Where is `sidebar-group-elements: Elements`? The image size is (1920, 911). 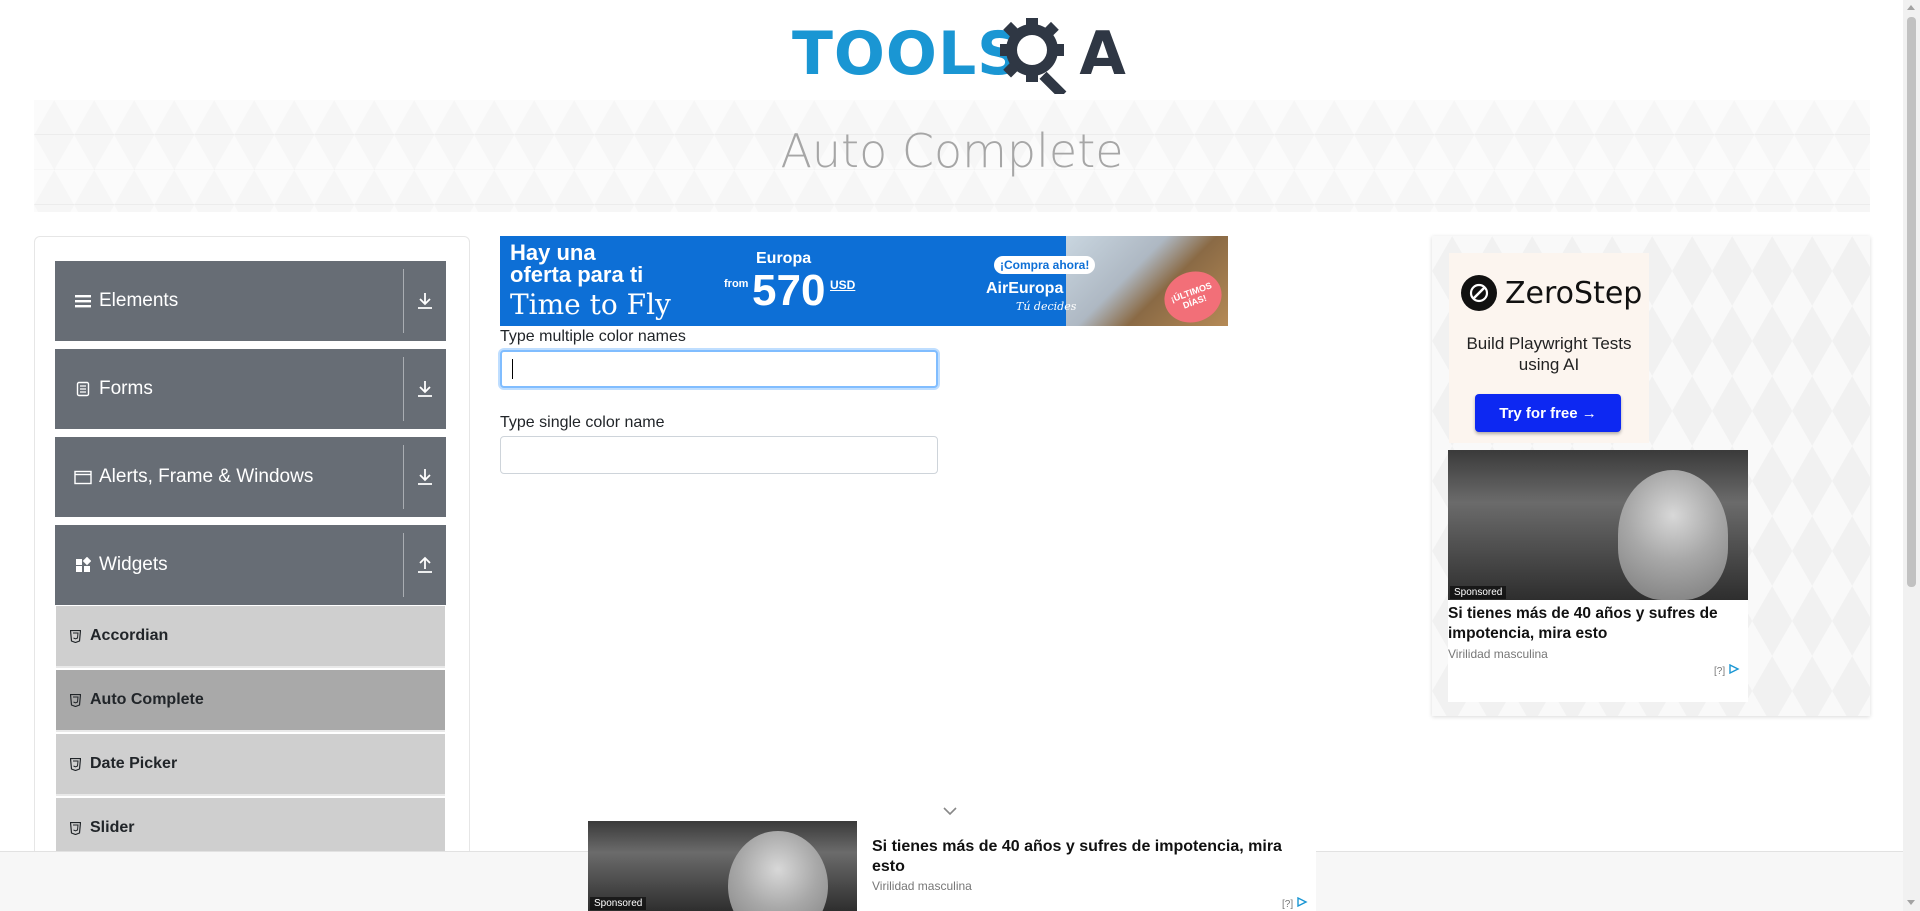
sidebar-group-elements: Elements is located at coordinates (250, 301).